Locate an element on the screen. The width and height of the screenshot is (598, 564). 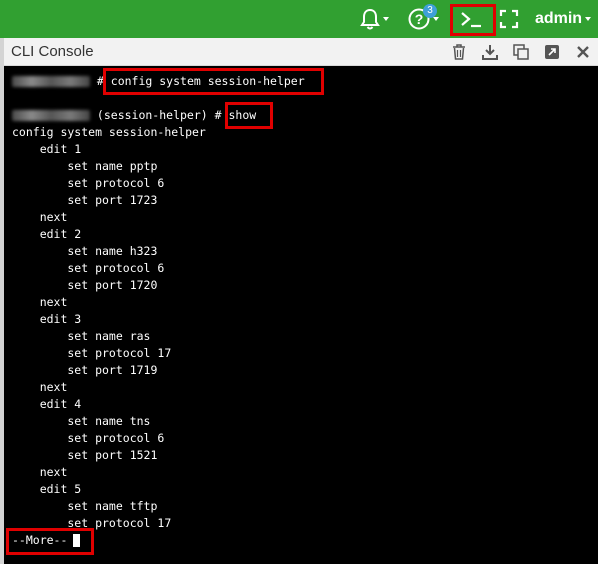
cli-console-button is located at coordinates (471, 19).